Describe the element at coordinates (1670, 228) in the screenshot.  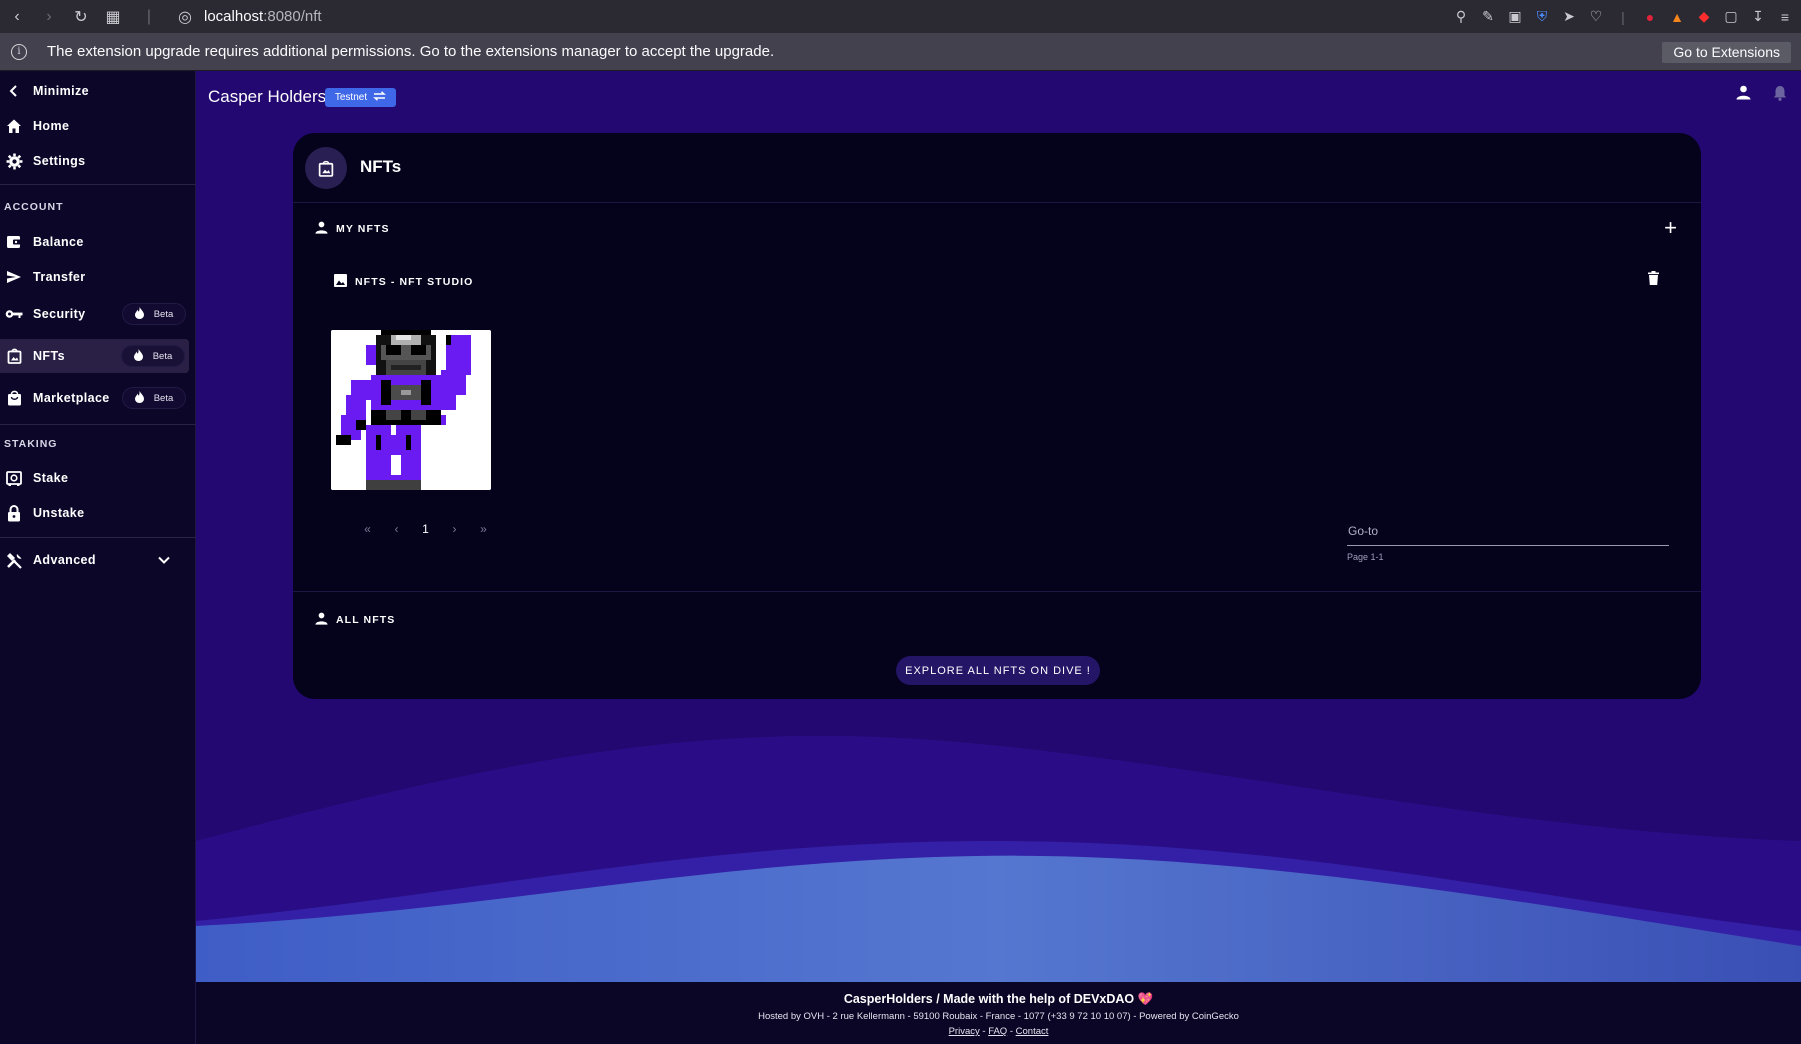
I see `add-icon: +` at that location.